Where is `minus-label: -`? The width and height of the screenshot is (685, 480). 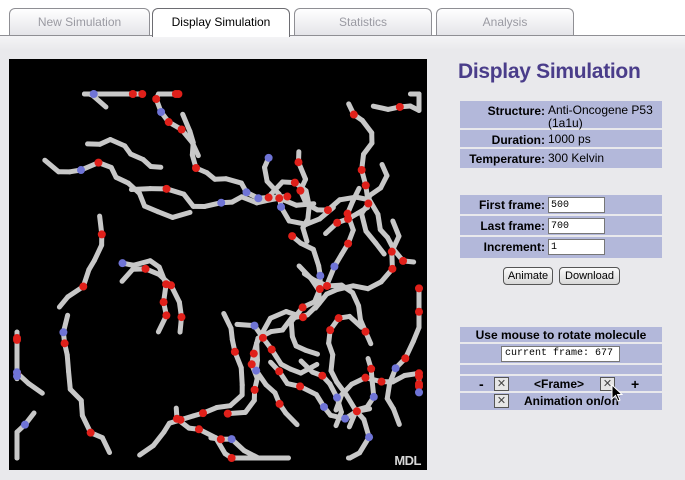
minus-label: - is located at coordinates (481, 384).